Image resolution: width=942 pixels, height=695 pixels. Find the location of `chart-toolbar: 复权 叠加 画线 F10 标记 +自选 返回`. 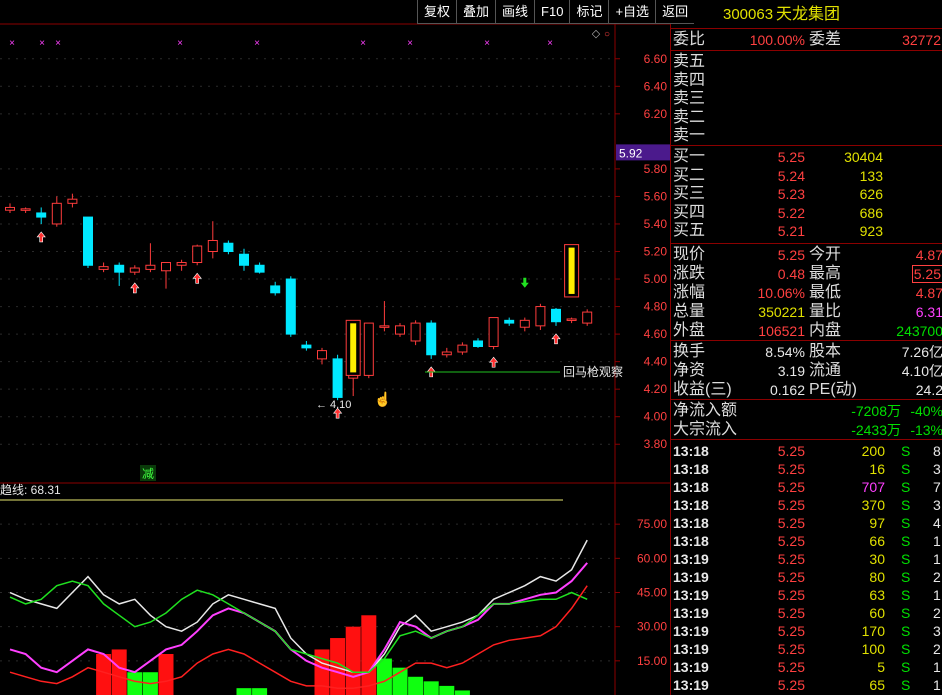

chart-toolbar: 复权 叠加 画线 F10 标记 +自选 返回 is located at coordinates (556, 12).